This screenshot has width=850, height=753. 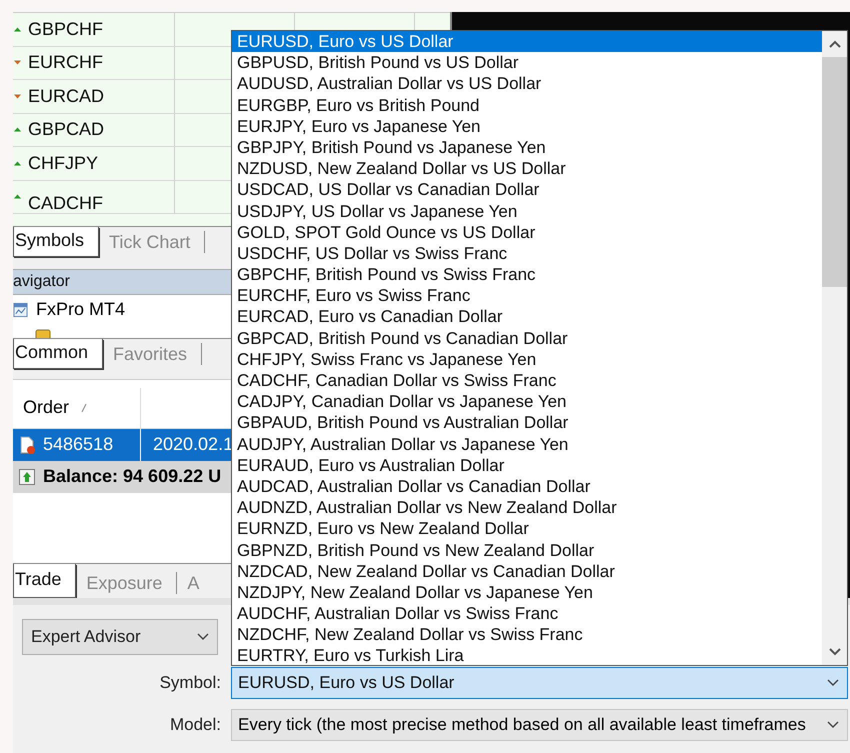 What do you see at coordinates (194, 725) in the screenshot?
I see `field-label: Model:` at bounding box center [194, 725].